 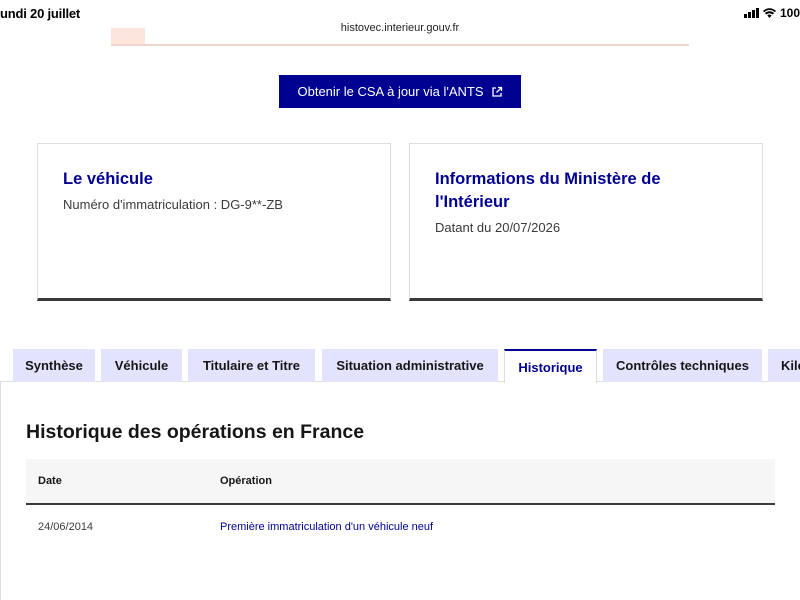 I want to click on tab-synthese: Synthèse, so click(x=54, y=365).